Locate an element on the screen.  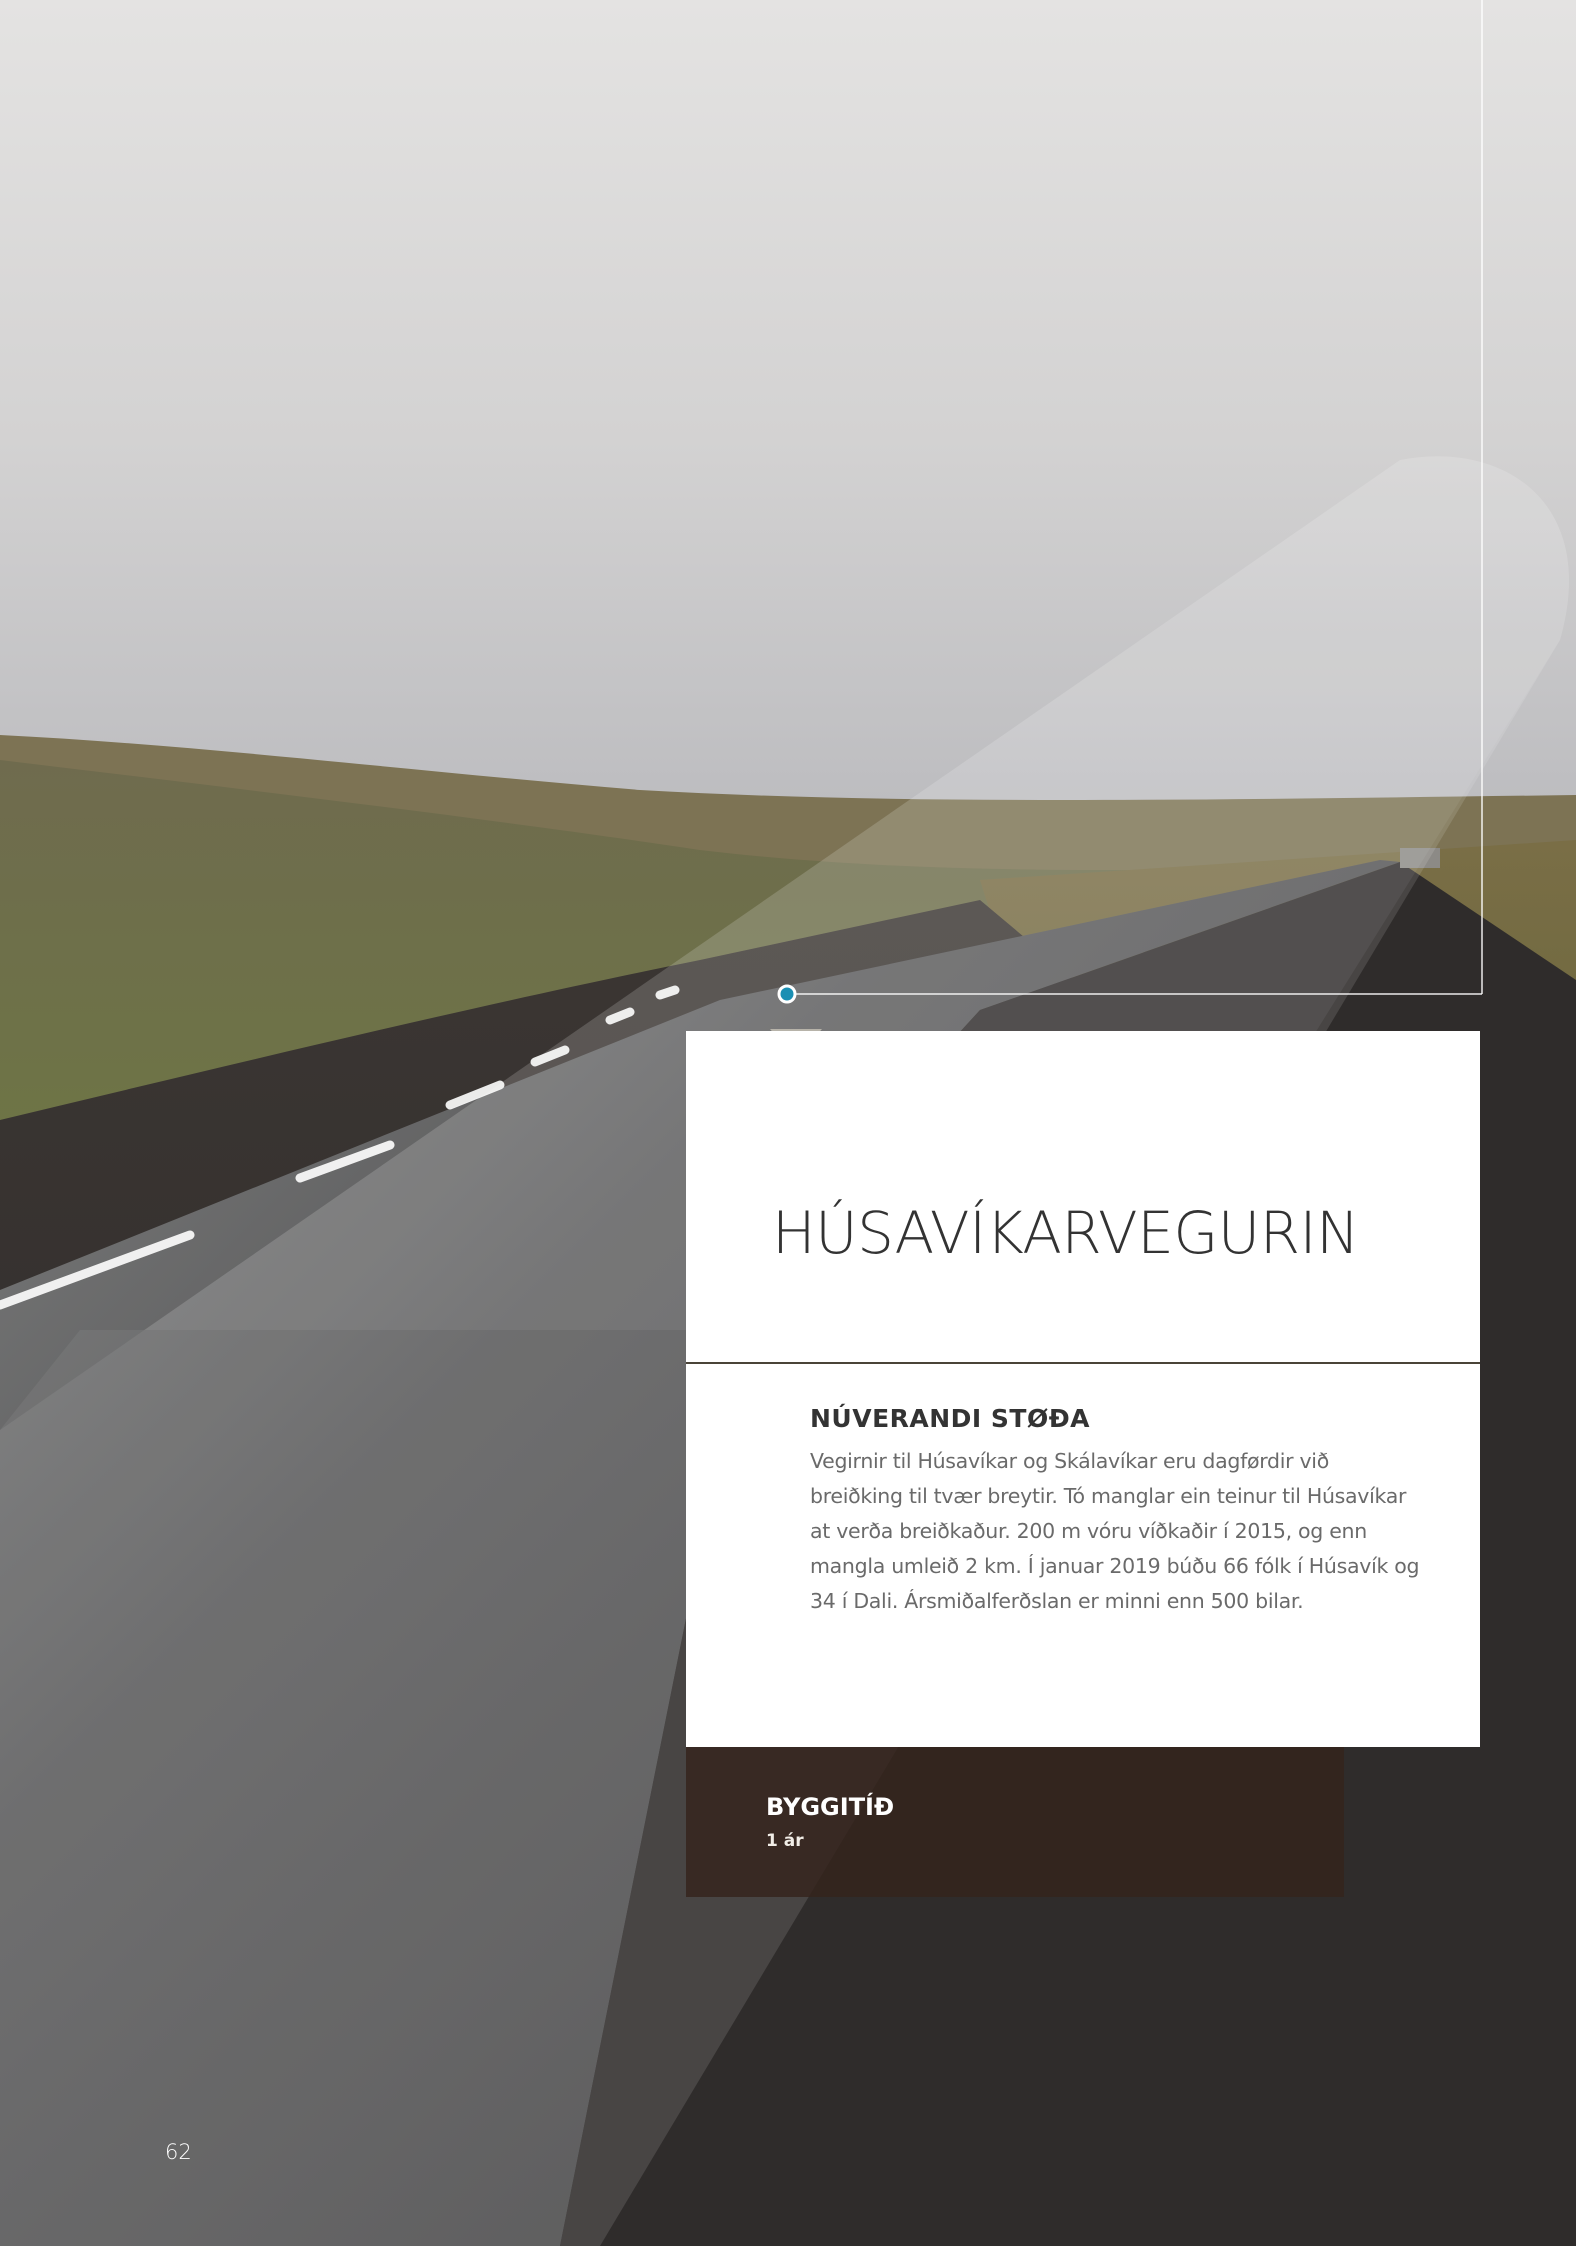
build-time-strip: BYGGITÍÐ 1 ár is located at coordinates (1015, 1822).